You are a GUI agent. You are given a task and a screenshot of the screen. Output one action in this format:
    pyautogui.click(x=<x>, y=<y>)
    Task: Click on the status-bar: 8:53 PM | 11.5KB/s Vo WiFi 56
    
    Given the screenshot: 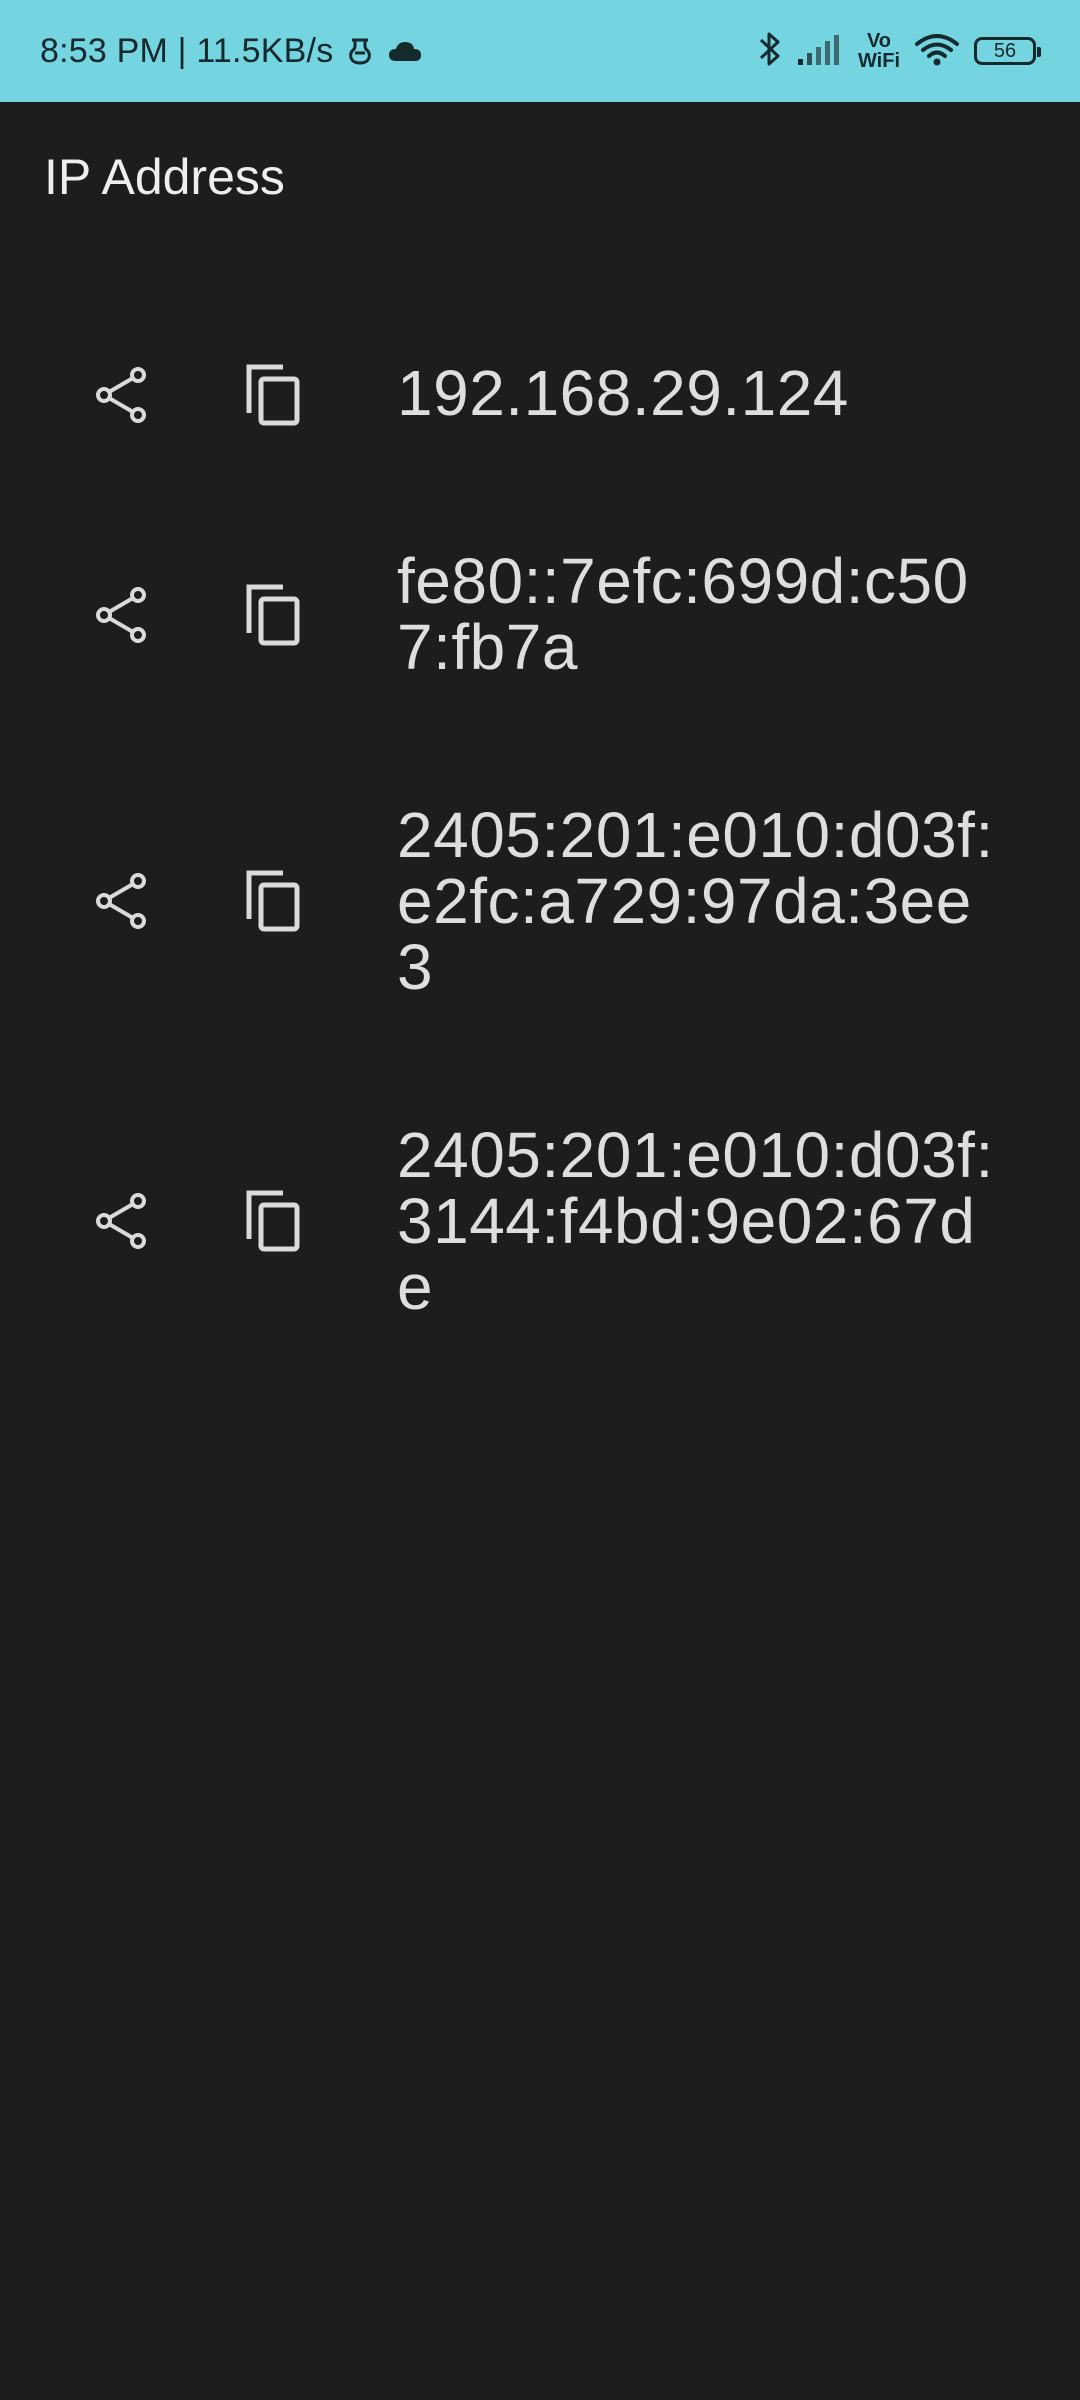 What is the action you would take?
    pyautogui.click(x=540, y=51)
    